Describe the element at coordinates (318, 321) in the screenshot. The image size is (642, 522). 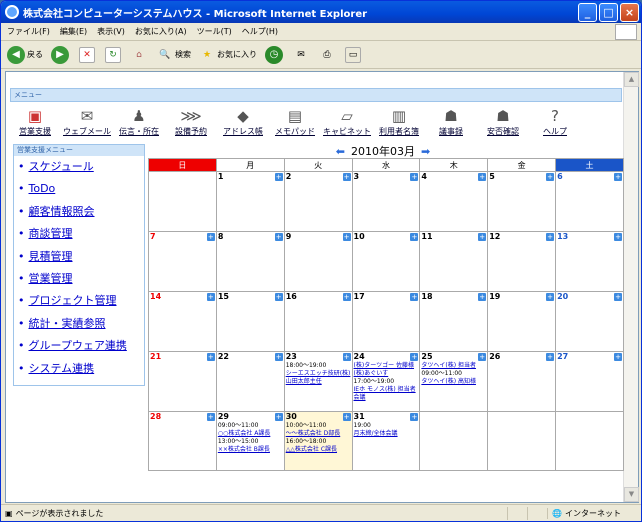
I see `calendar-day: 16 +` at that location.